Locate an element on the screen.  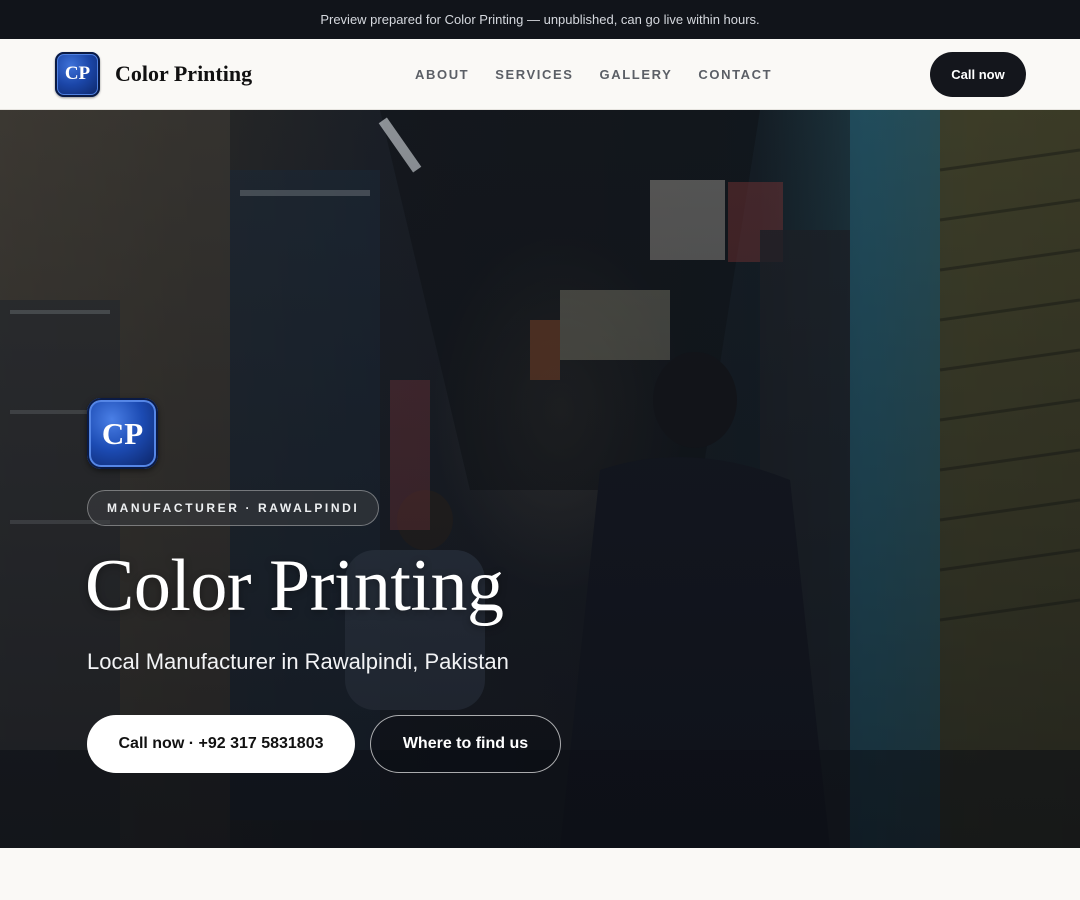
logo-text: CP is located at coordinates (77, 73).